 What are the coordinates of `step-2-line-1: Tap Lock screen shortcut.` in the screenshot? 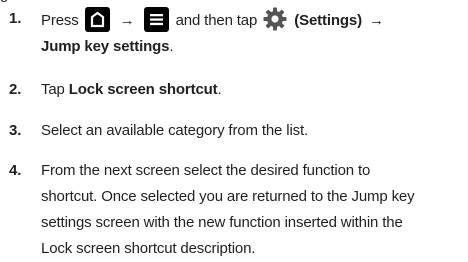 It's located at (252, 90).